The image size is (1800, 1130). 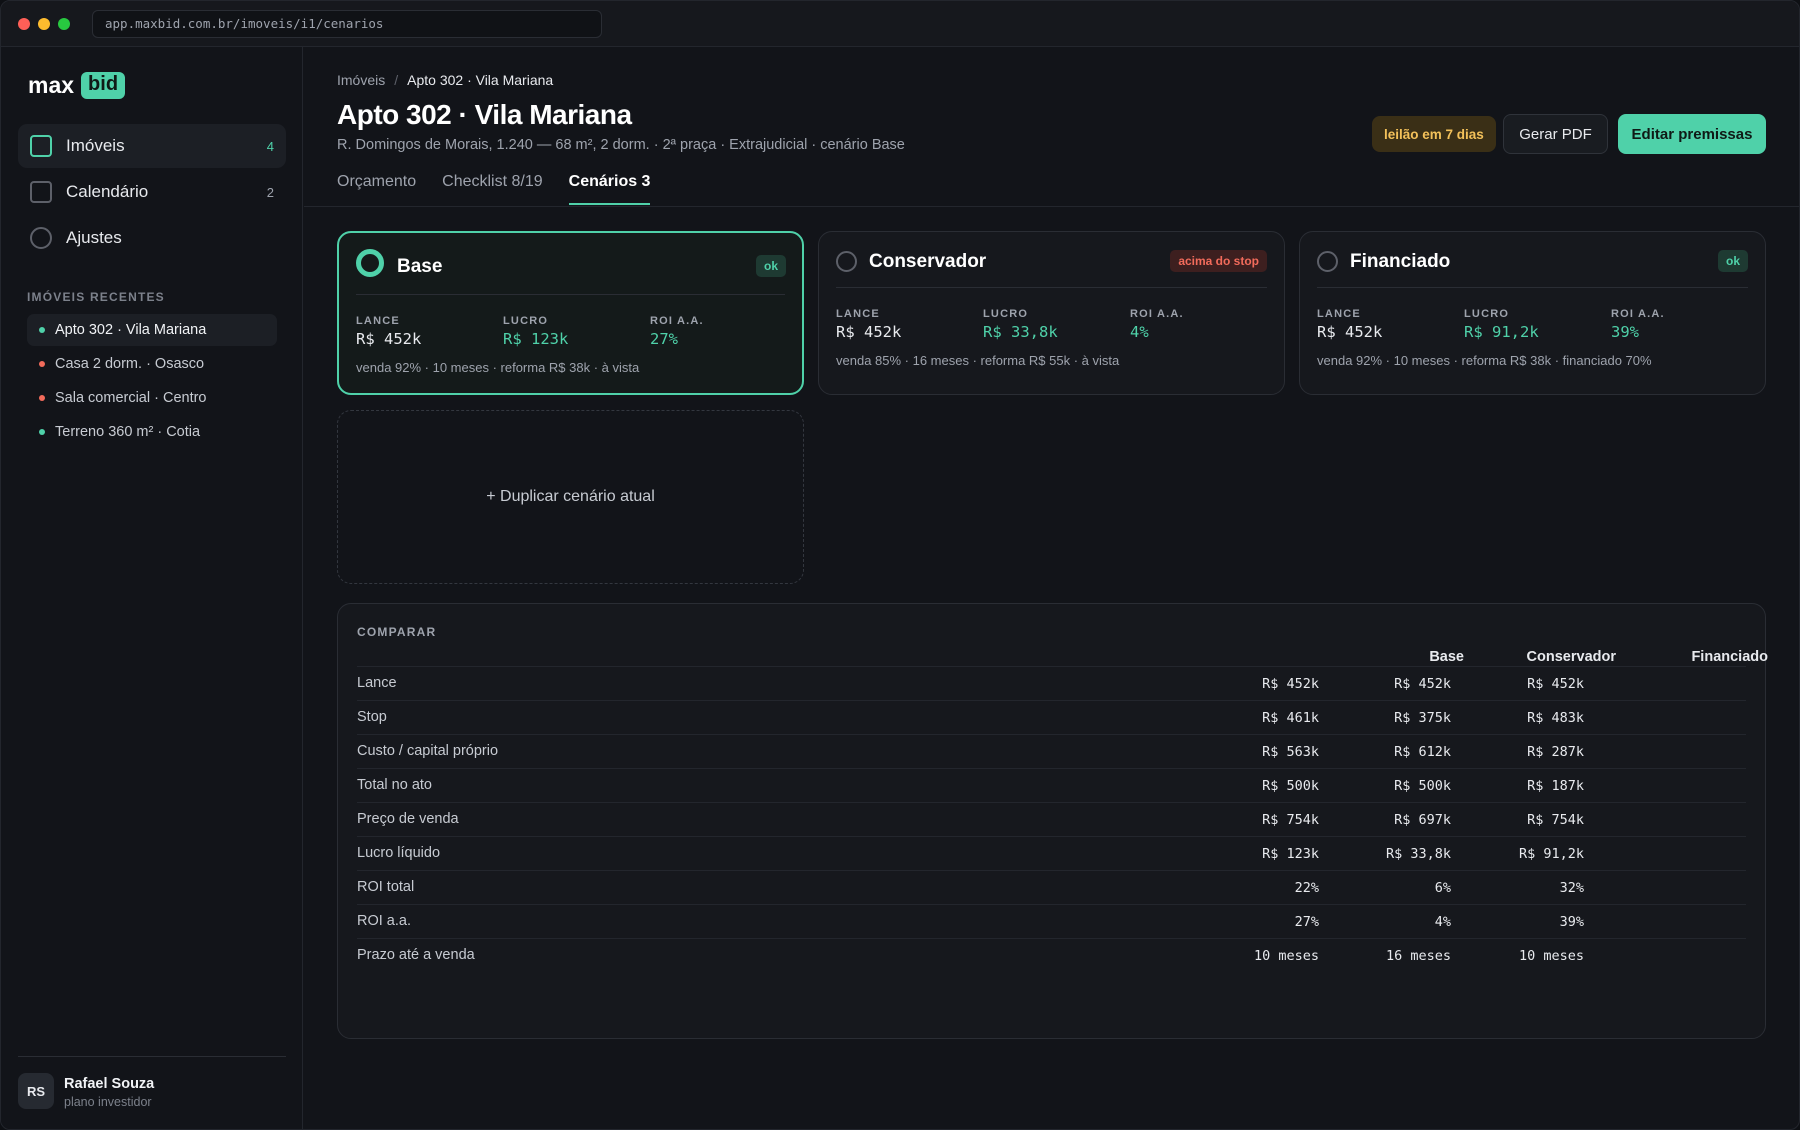 What do you see at coordinates (36, 1091) in the screenshot?
I see `avatar: RS` at bounding box center [36, 1091].